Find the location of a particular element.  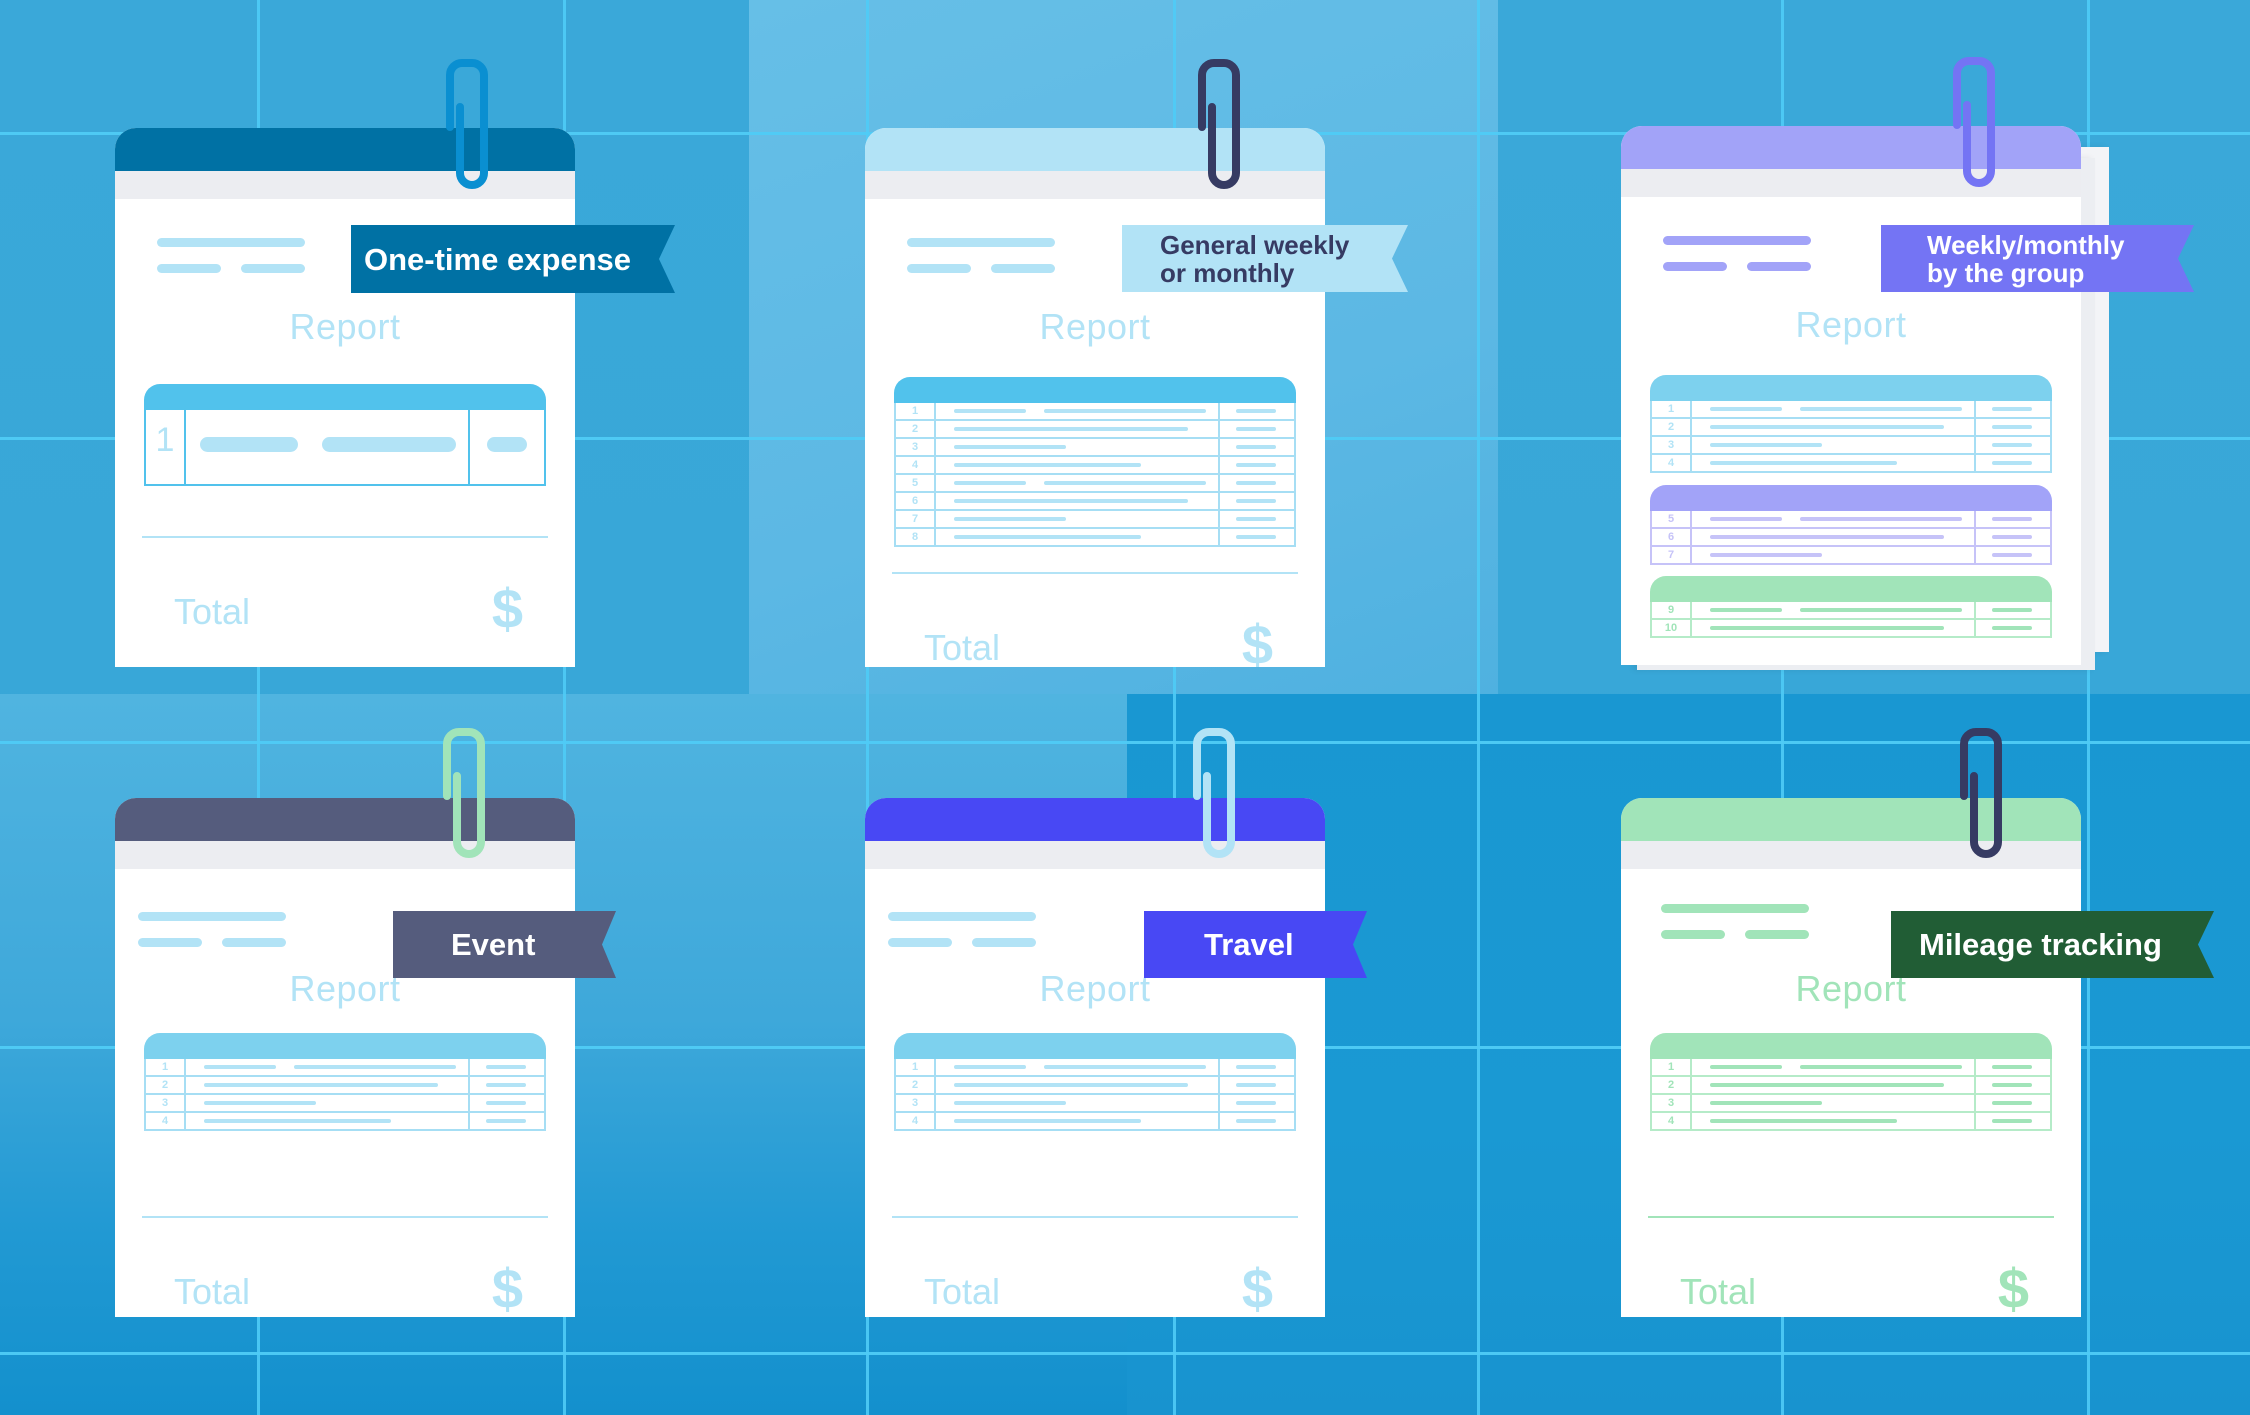

report-sheet: Report 1 2 3 4 Total $ is located at coordinates (1095, 1057).